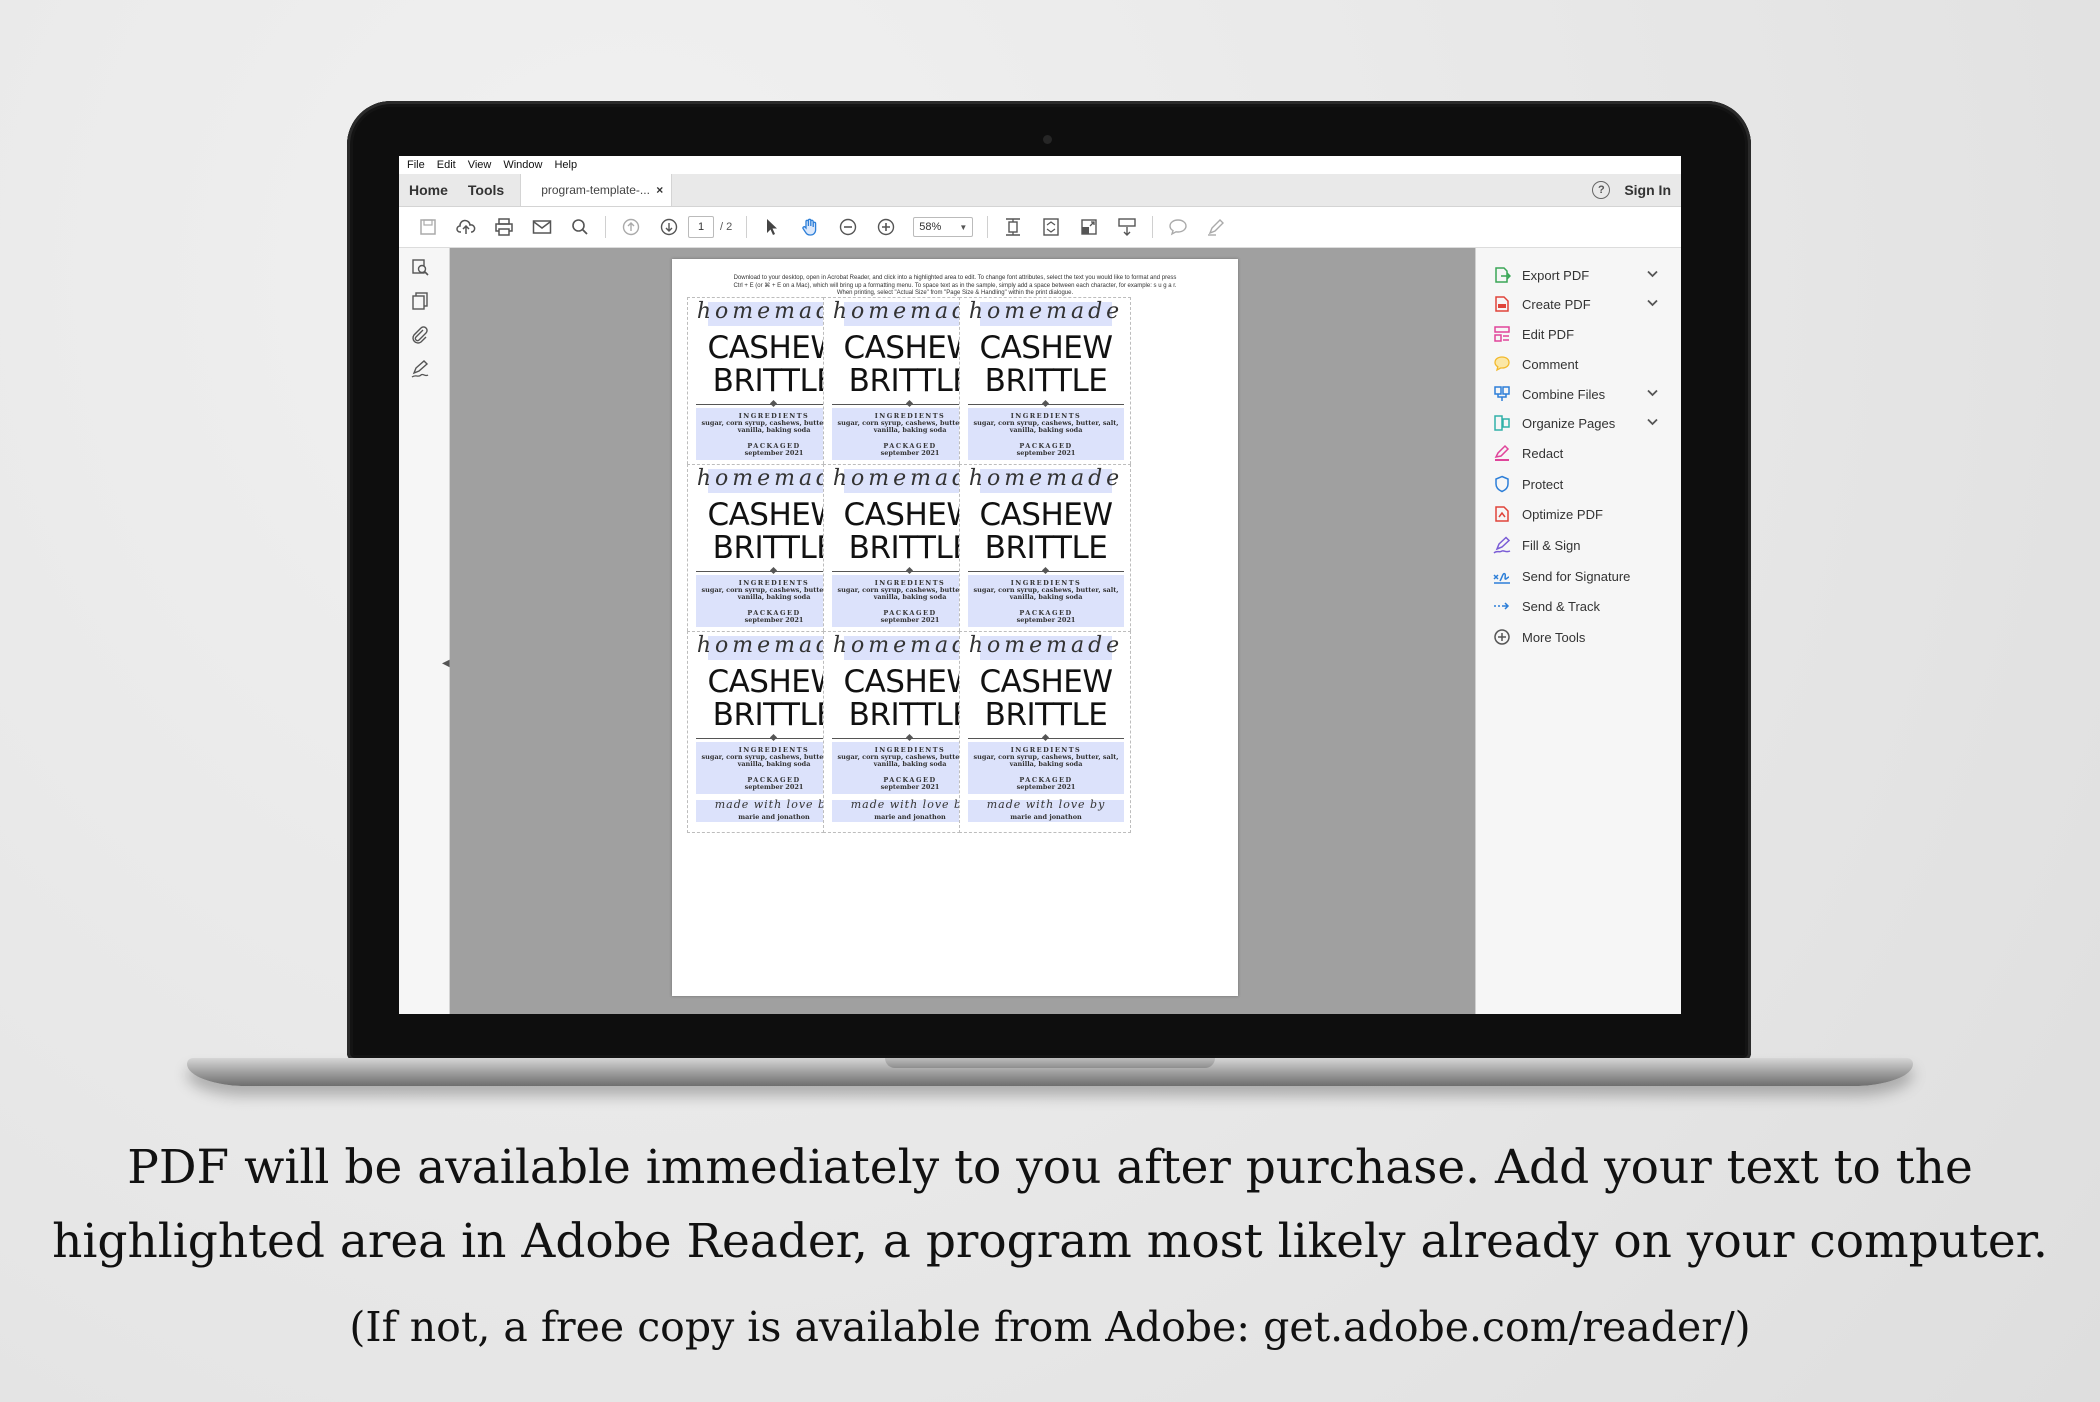 This screenshot has height=1402, width=2100. Describe the element at coordinates (1502, 576) in the screenshot. I see `send-signature-icon` at that location.